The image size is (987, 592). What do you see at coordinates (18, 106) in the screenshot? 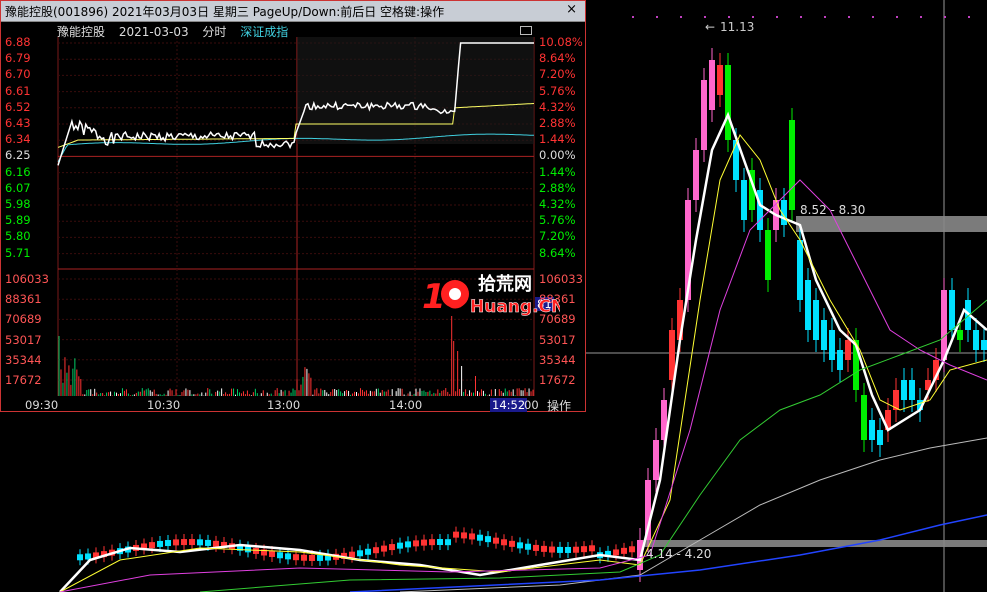
I see `axis-label: 6.52` at bounding box center [18, 106].